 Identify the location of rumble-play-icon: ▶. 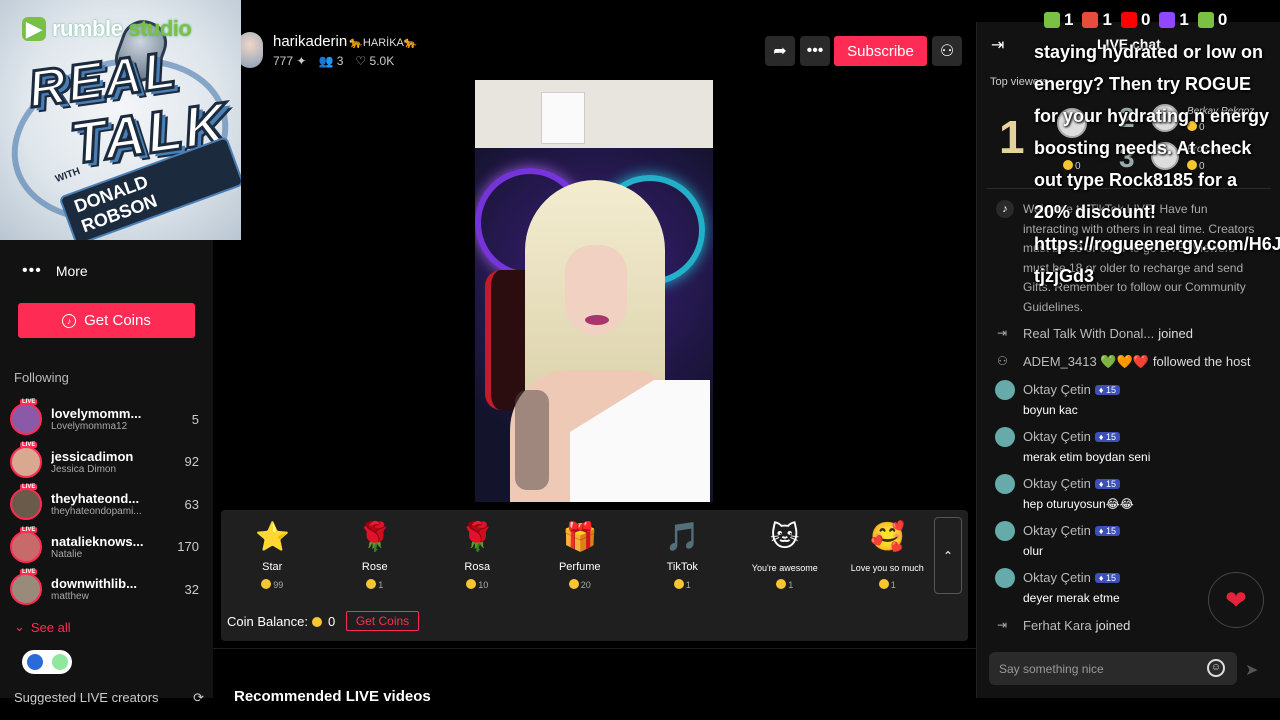
(34, 28).